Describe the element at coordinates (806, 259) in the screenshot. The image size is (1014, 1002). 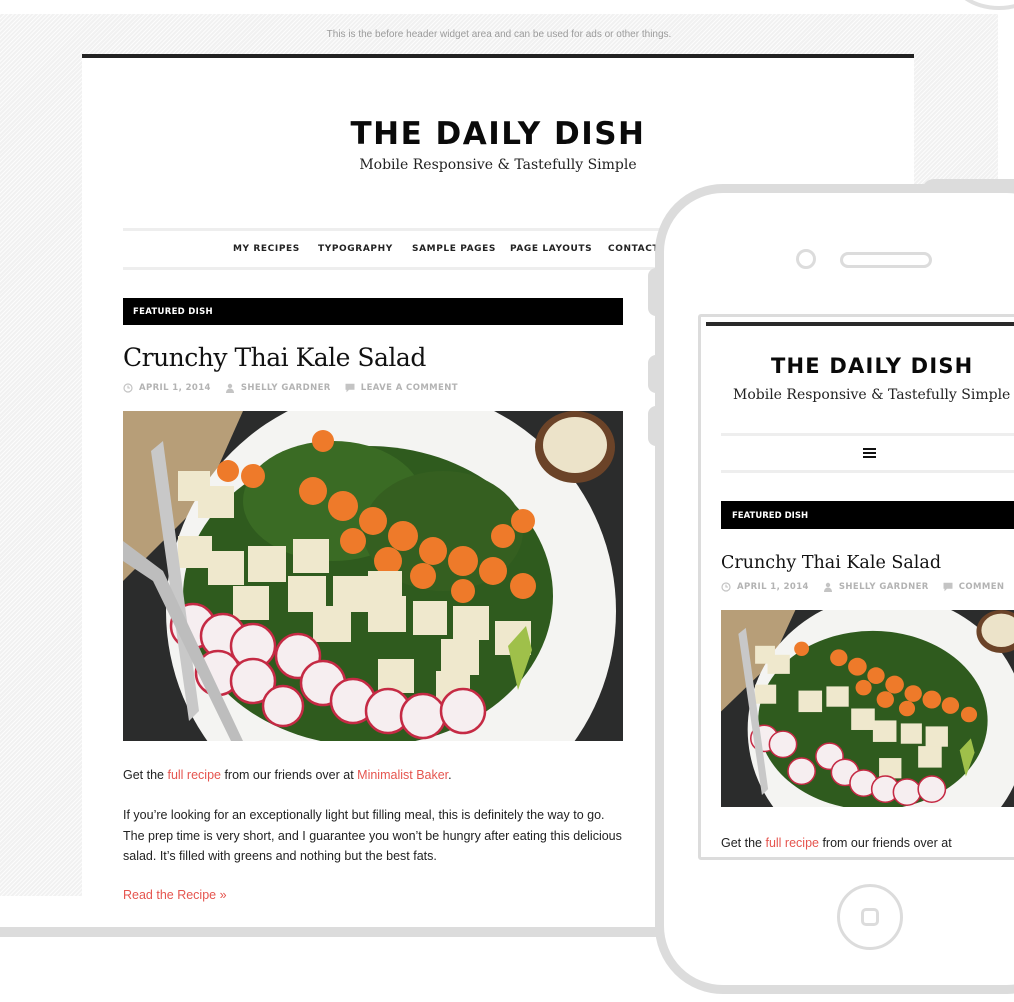
I see `phone-camera` at that location.